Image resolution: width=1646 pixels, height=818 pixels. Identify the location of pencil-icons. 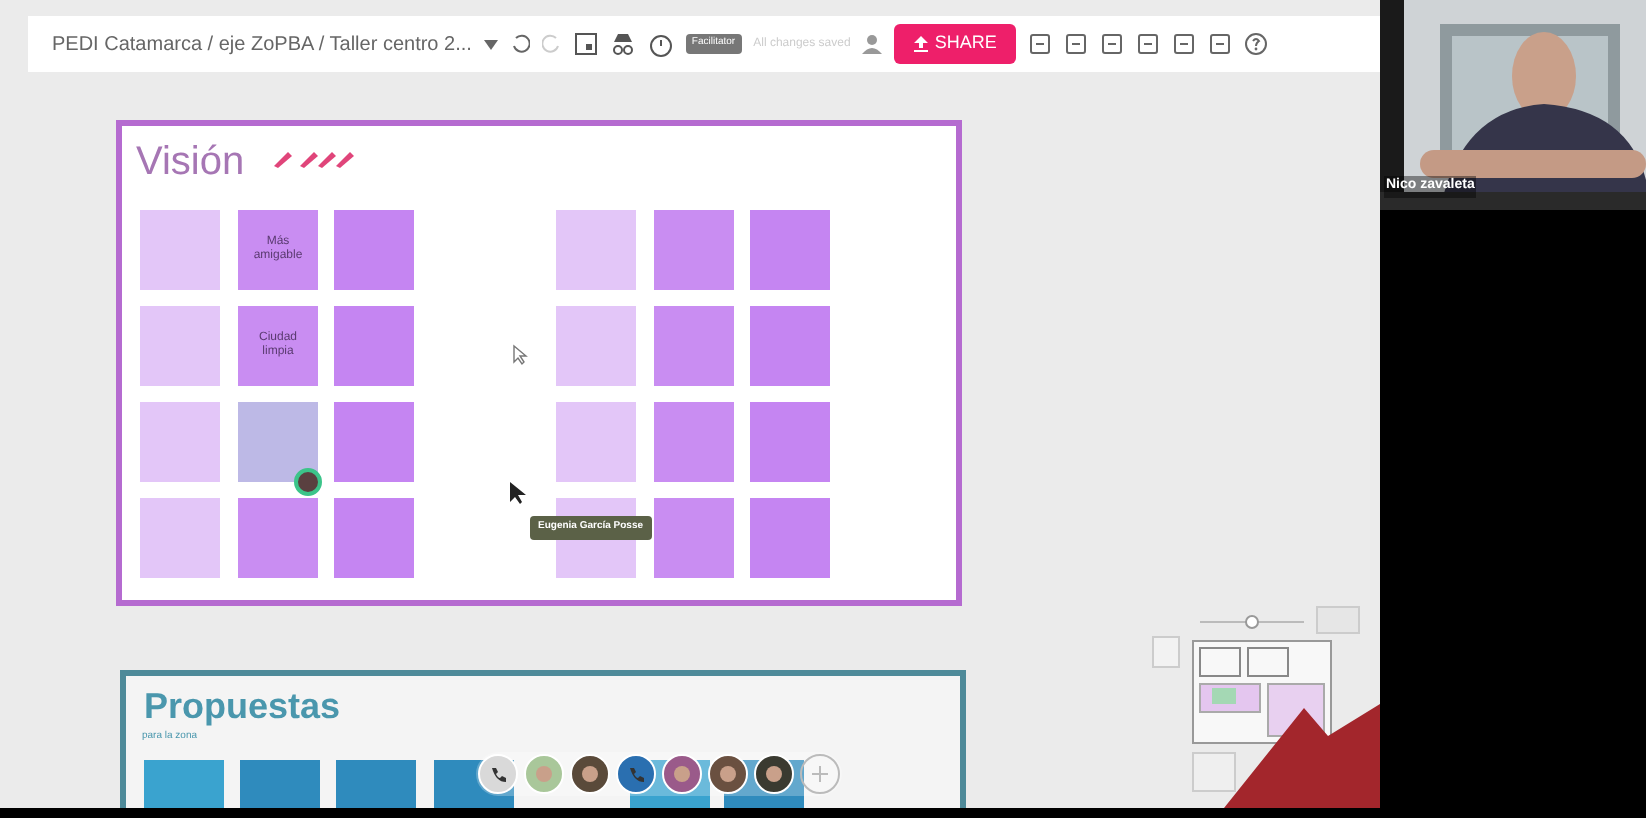
(316, 158).